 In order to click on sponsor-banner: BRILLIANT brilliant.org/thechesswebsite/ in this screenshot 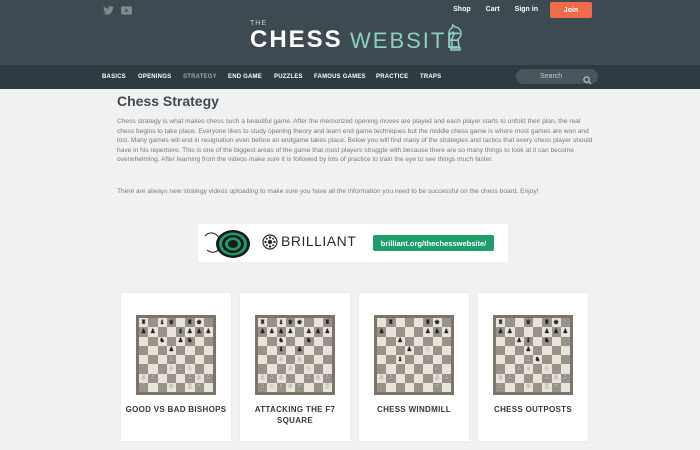, I will do `click(353, 243)`.